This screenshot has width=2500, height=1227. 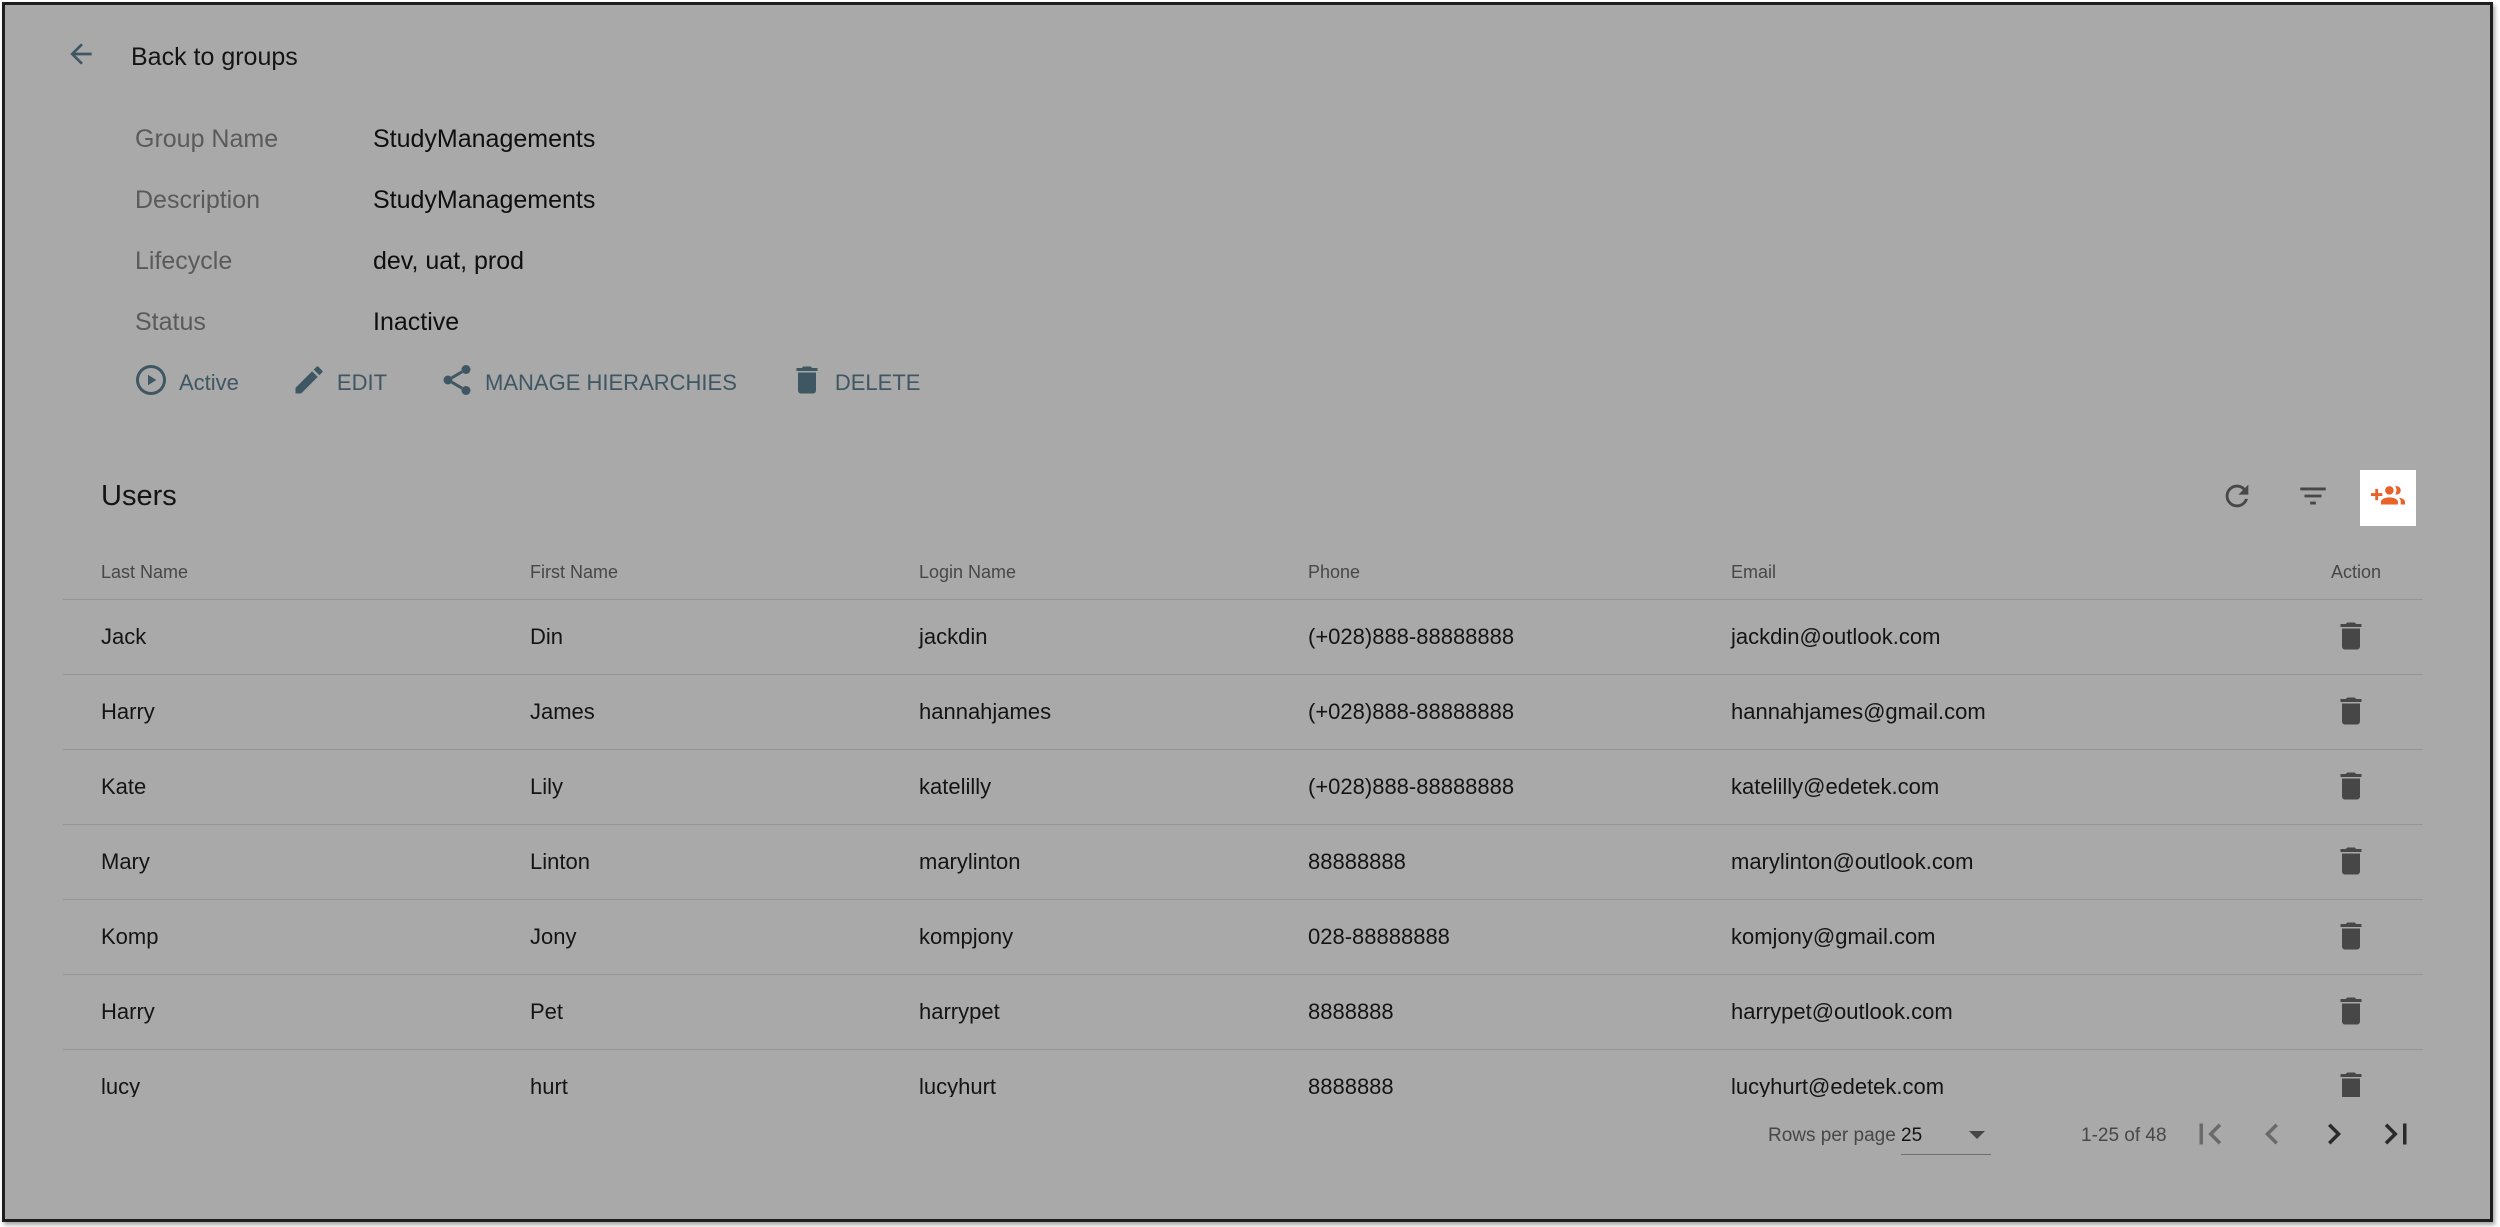 I want to click on column-header: Last Name, so click(x=144, y=572).